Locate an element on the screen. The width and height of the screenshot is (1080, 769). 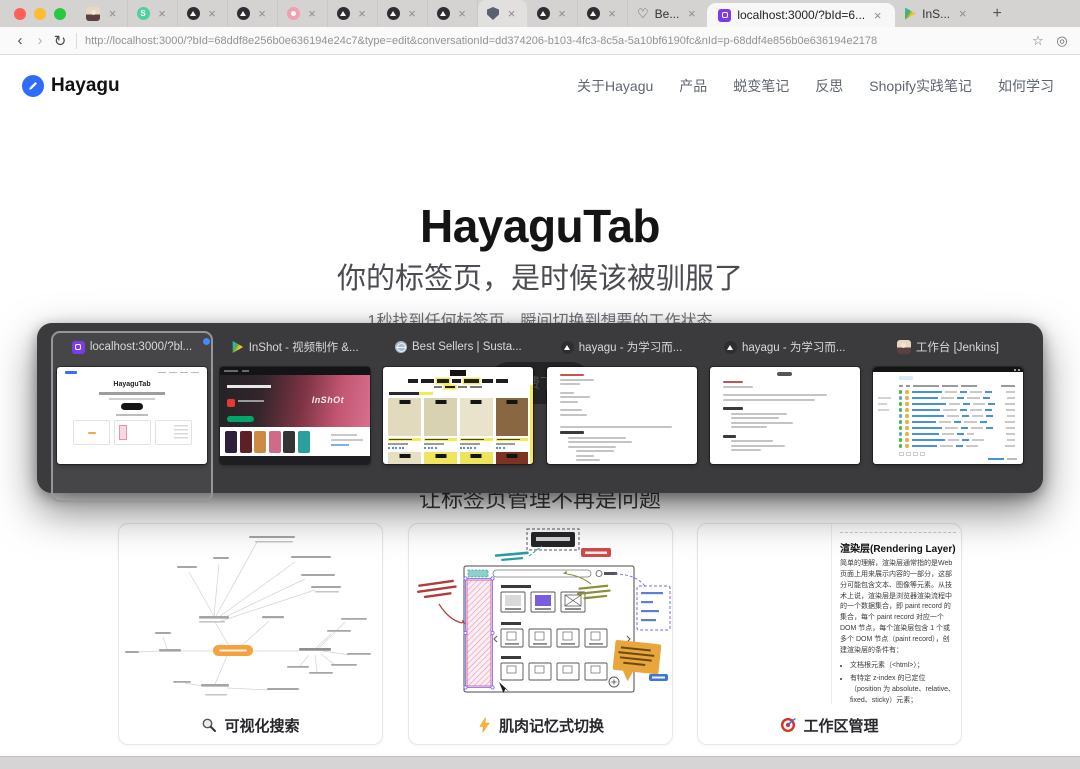
minimize-window-button is located at coordinates (40, 13).